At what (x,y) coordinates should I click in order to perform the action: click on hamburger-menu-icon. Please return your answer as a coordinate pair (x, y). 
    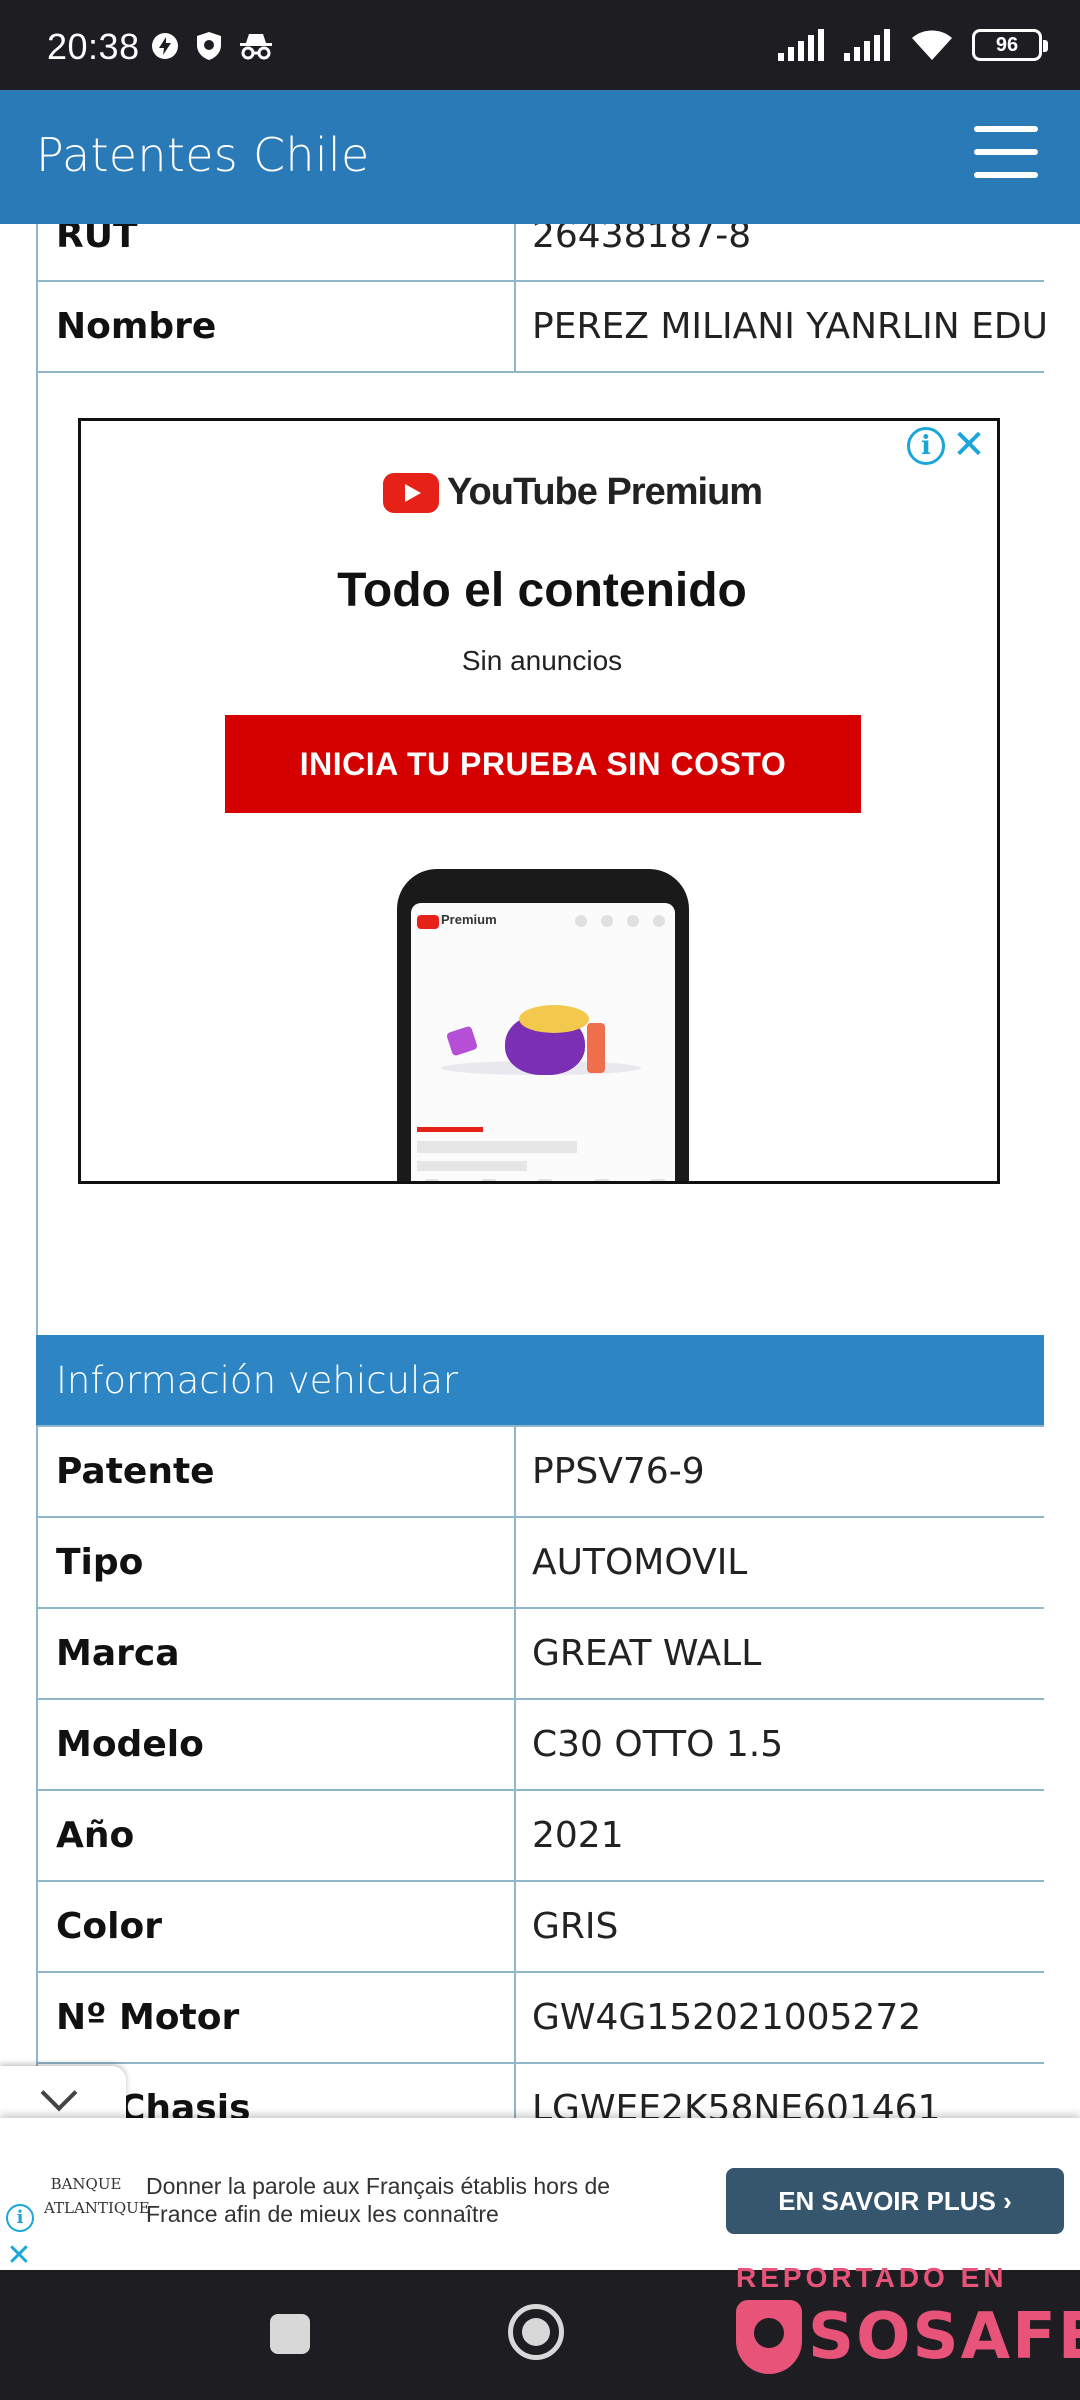
    Looking at the image, I should click on (1006, 152).